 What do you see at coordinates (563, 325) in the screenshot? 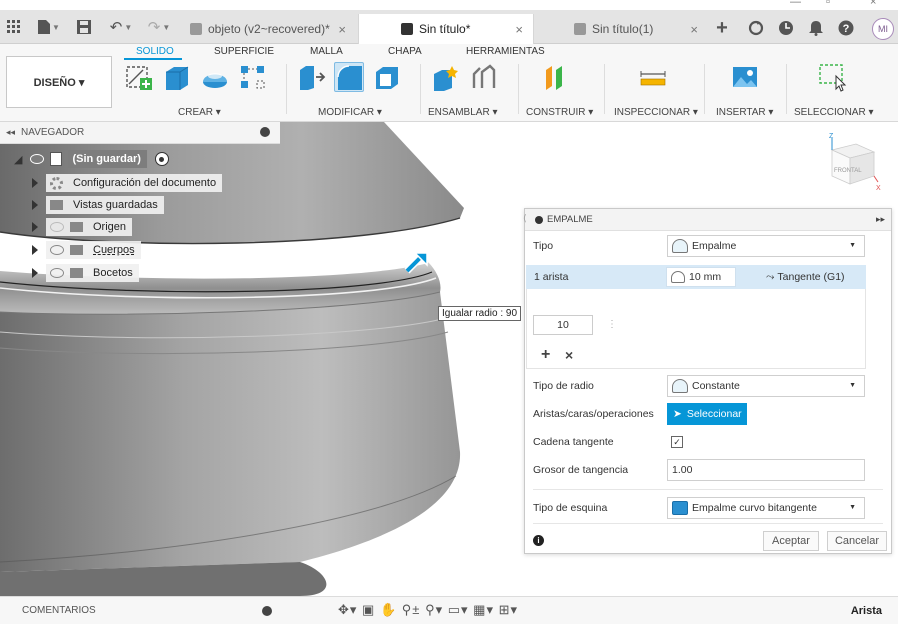
I see `set-radius-field: 10` at bounding box center [563, 325].